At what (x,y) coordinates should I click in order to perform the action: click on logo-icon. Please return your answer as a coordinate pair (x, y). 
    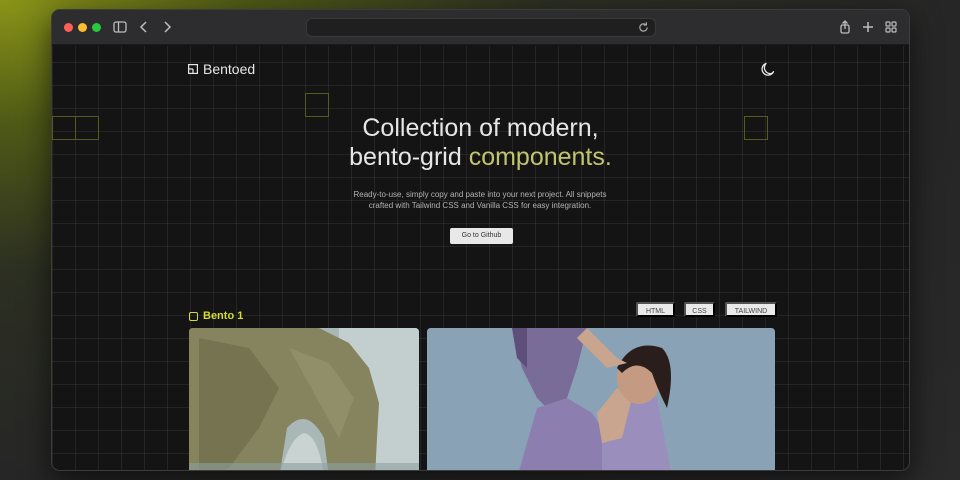
    Looking at the image, I should click on (193, 69).